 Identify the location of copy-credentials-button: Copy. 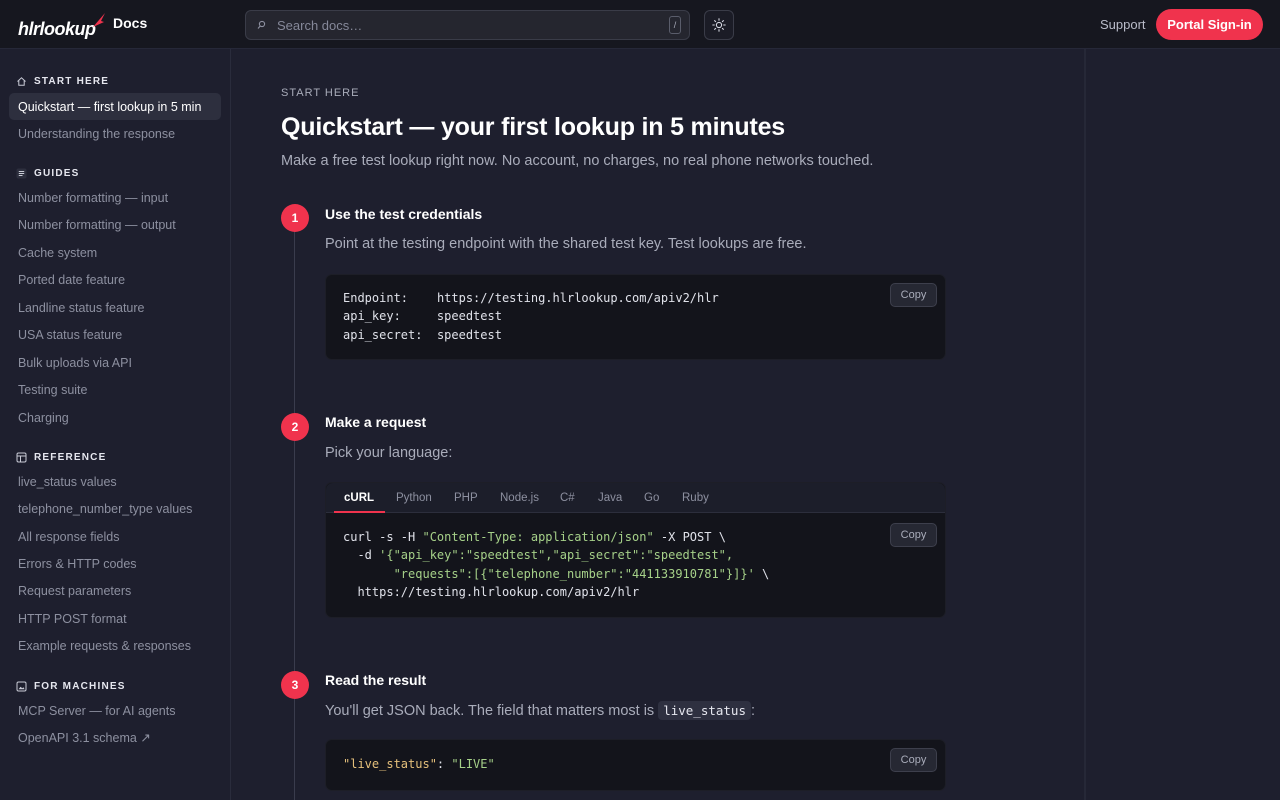
(913, 295).